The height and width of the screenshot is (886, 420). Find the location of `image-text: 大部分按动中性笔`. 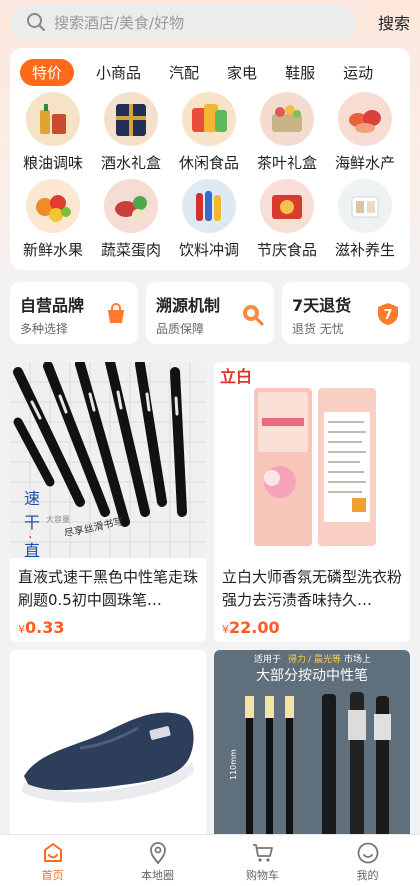

image-text: 大部分按动中性笔 is located at coordinates (312, 676).